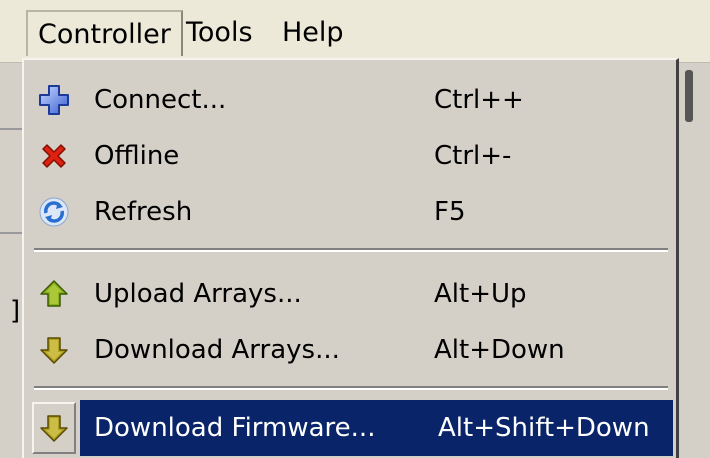 This screenshot has width=710, height=458. What do you see at coordinates (350, 294) in the screenshot?
I see `menu-item-upload-arrays: Upload Arrays... Alt+Up` at bounding box center [350, 294].